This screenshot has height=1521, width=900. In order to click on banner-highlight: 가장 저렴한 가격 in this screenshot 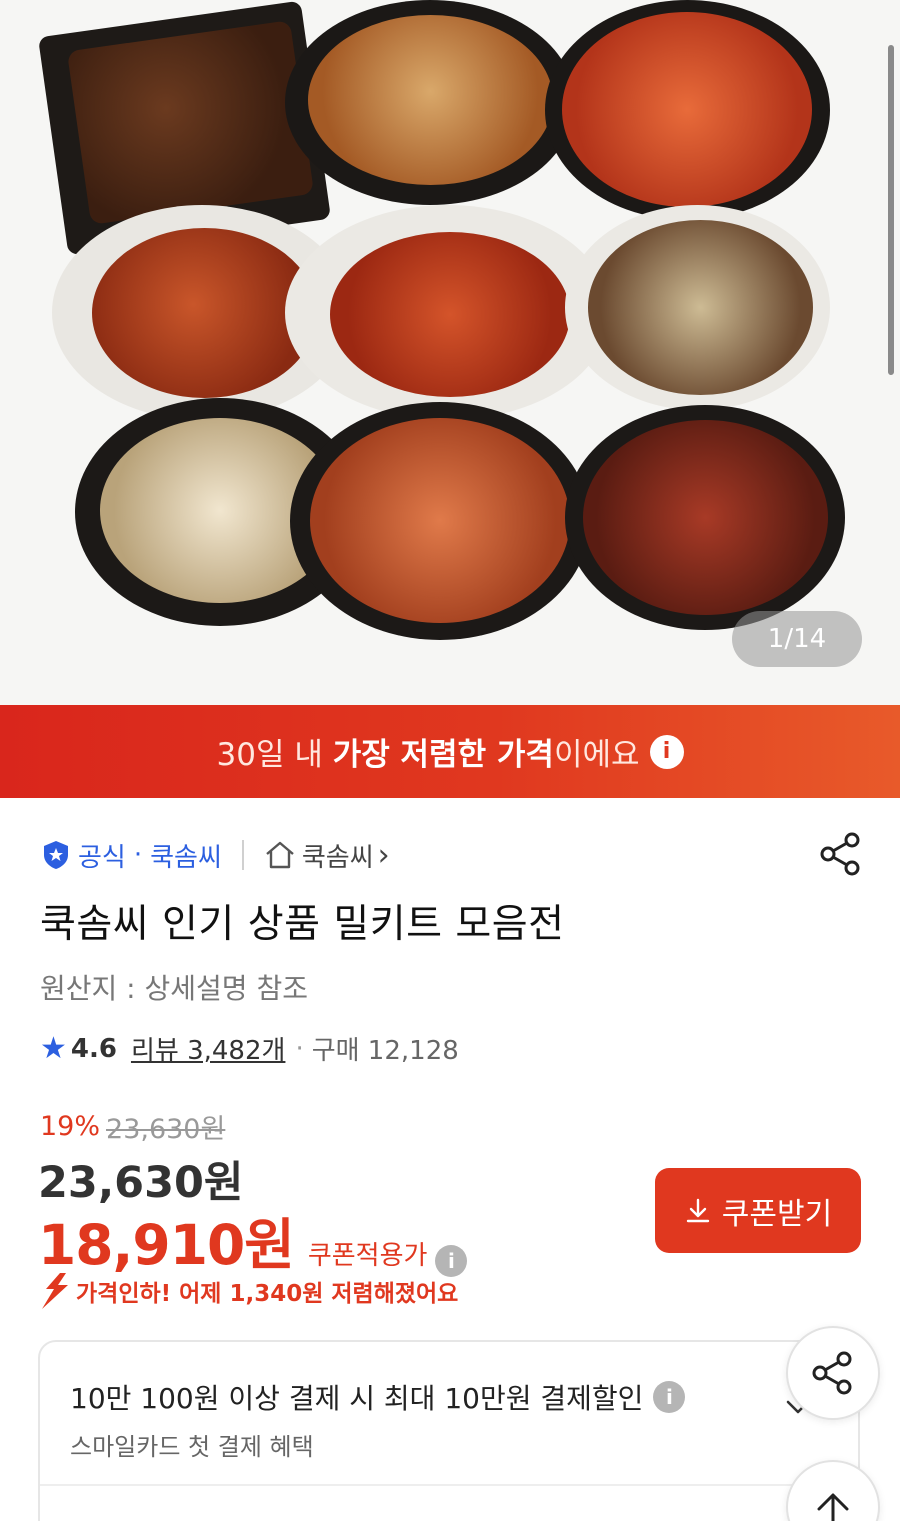, I will do `click(443, 755)`.